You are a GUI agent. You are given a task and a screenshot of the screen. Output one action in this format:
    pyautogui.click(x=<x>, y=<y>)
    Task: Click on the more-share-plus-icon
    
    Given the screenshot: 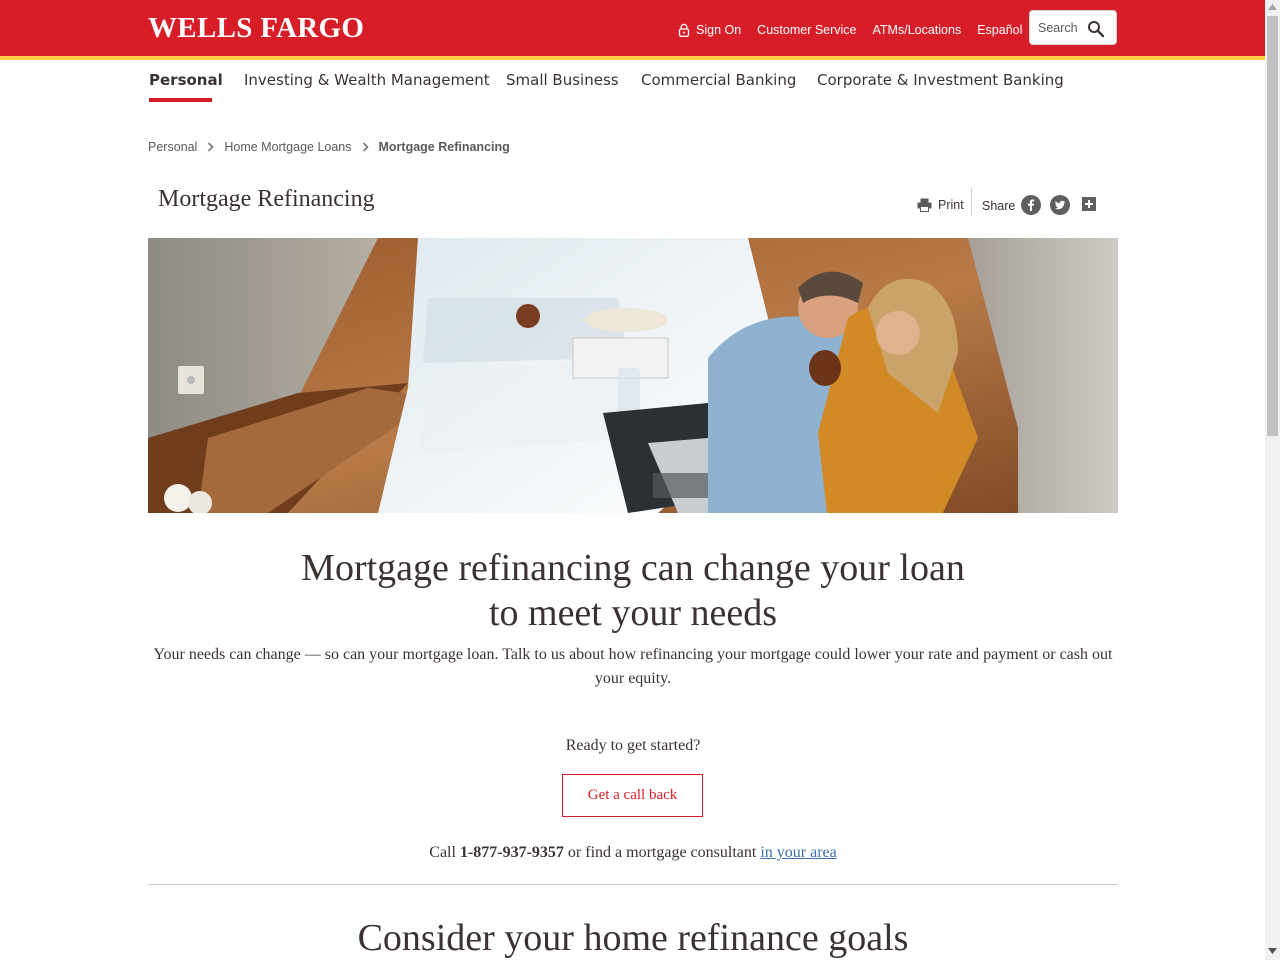 What is the action you would take?
    pyautogui.click(x=1089, y=204)
    